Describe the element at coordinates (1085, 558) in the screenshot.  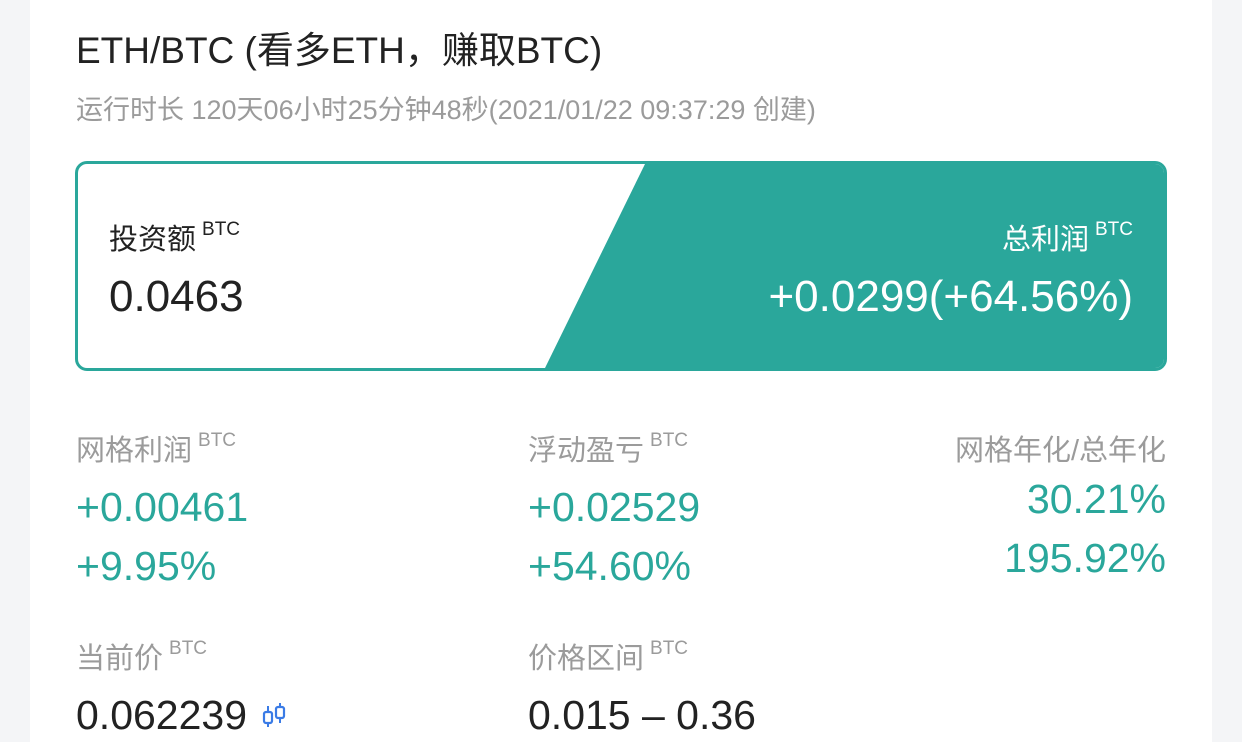
I see `total-annualized-value: 195.92%` at that location.